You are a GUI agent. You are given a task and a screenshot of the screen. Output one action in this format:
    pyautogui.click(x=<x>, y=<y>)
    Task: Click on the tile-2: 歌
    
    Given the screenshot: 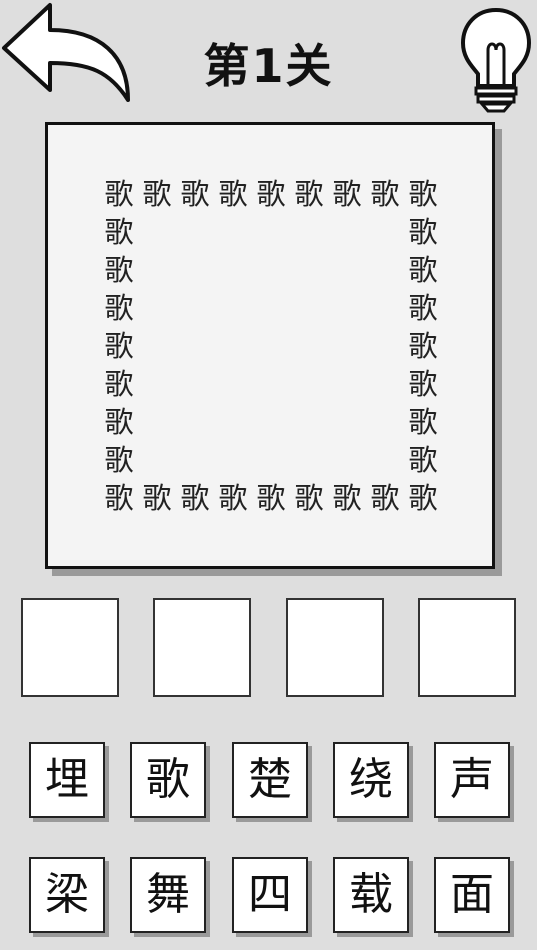 What is the action you would take?
    pyautogui.click(x=168, y=780)
    